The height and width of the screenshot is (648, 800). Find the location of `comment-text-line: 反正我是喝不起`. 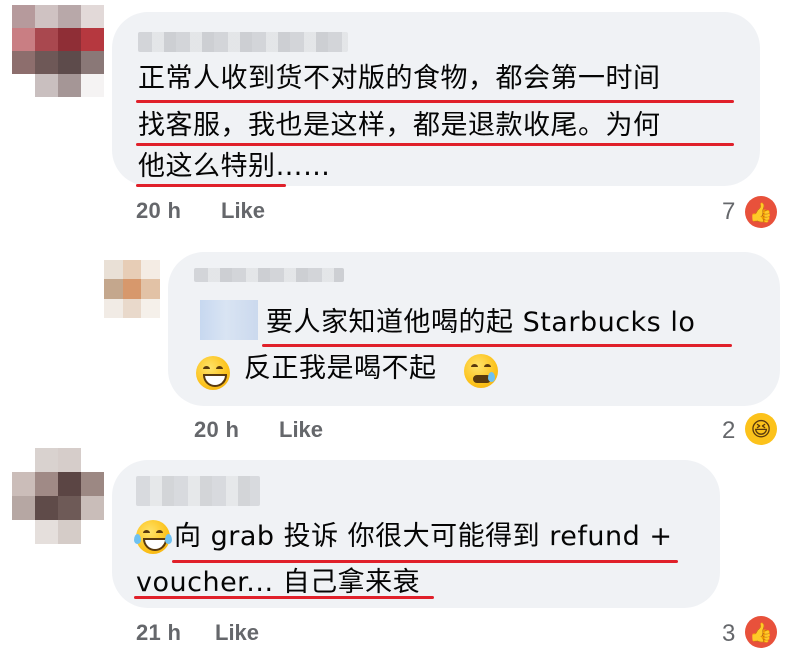

comment-text-line: 反正我是喝不起 is located at coordinates (340, 368).